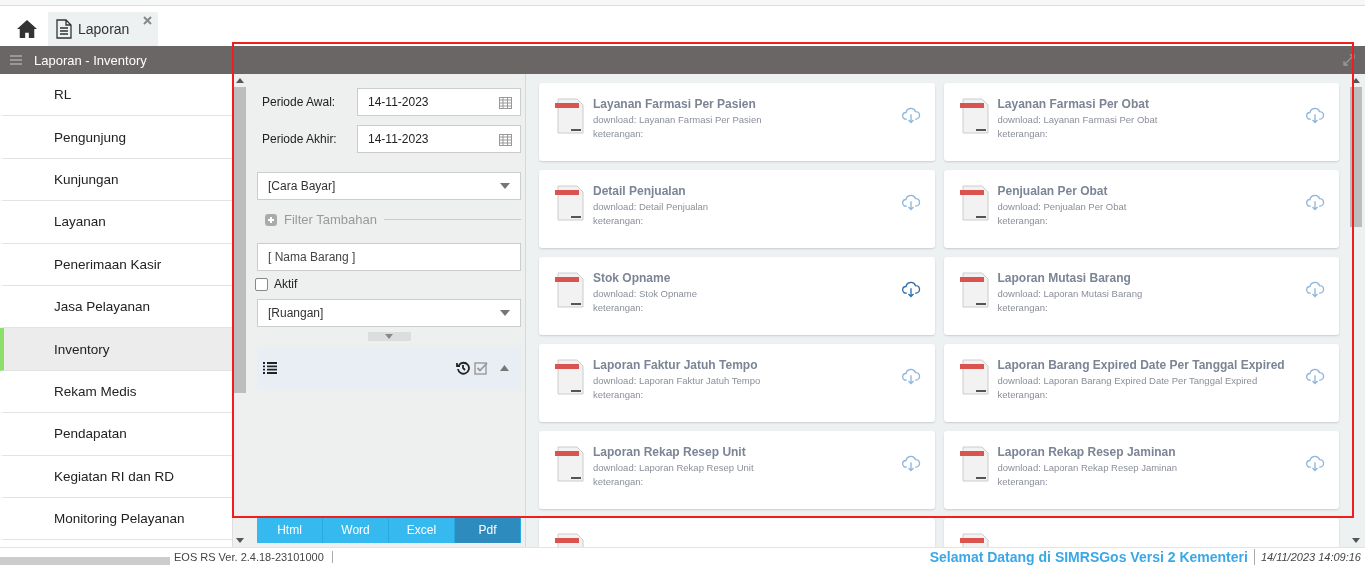 This screenshot has width=1365, height=565. What do you see at coordinates (675, 104) in the screenshot?
I see `report-title: Layanan Farmasi Per Pasien` at bounding box center [675, 104].